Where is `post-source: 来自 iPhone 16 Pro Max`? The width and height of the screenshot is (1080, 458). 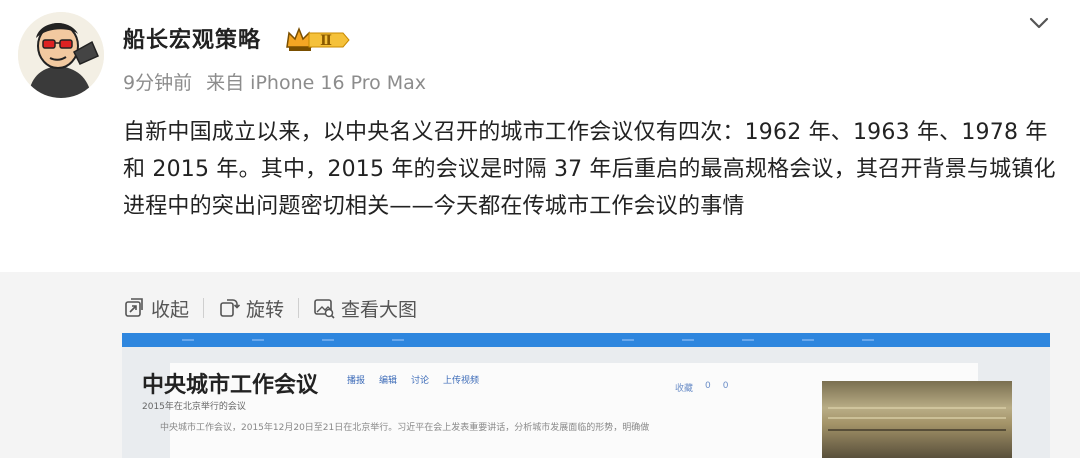
post-source: 来自 iPhone 16 Pro Max is located at coordinates (316, 83).